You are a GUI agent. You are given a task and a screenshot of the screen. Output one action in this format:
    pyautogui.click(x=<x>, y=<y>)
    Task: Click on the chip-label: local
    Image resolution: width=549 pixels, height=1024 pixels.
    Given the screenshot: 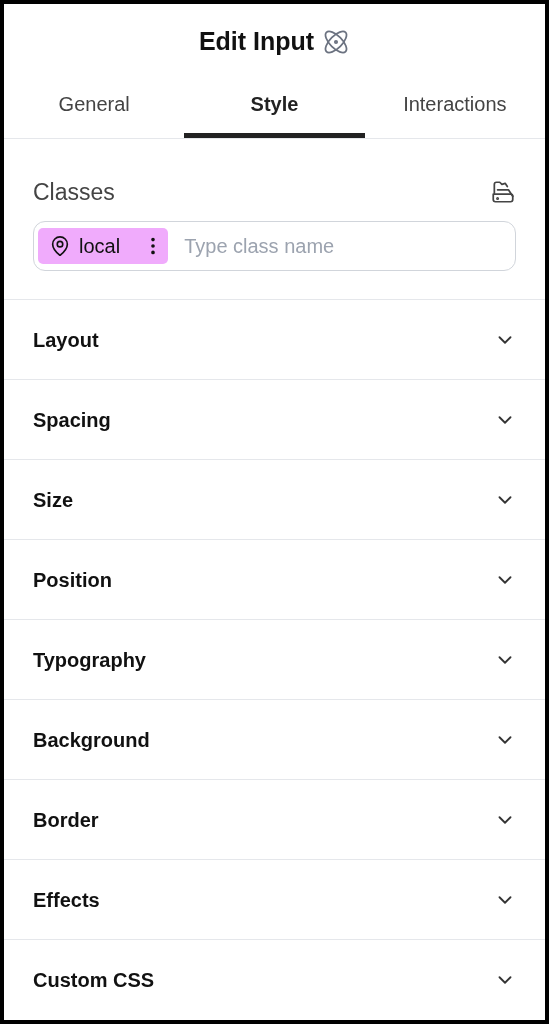 What is the action you would take?
    pyautogui.click(x=100, y=246)
    